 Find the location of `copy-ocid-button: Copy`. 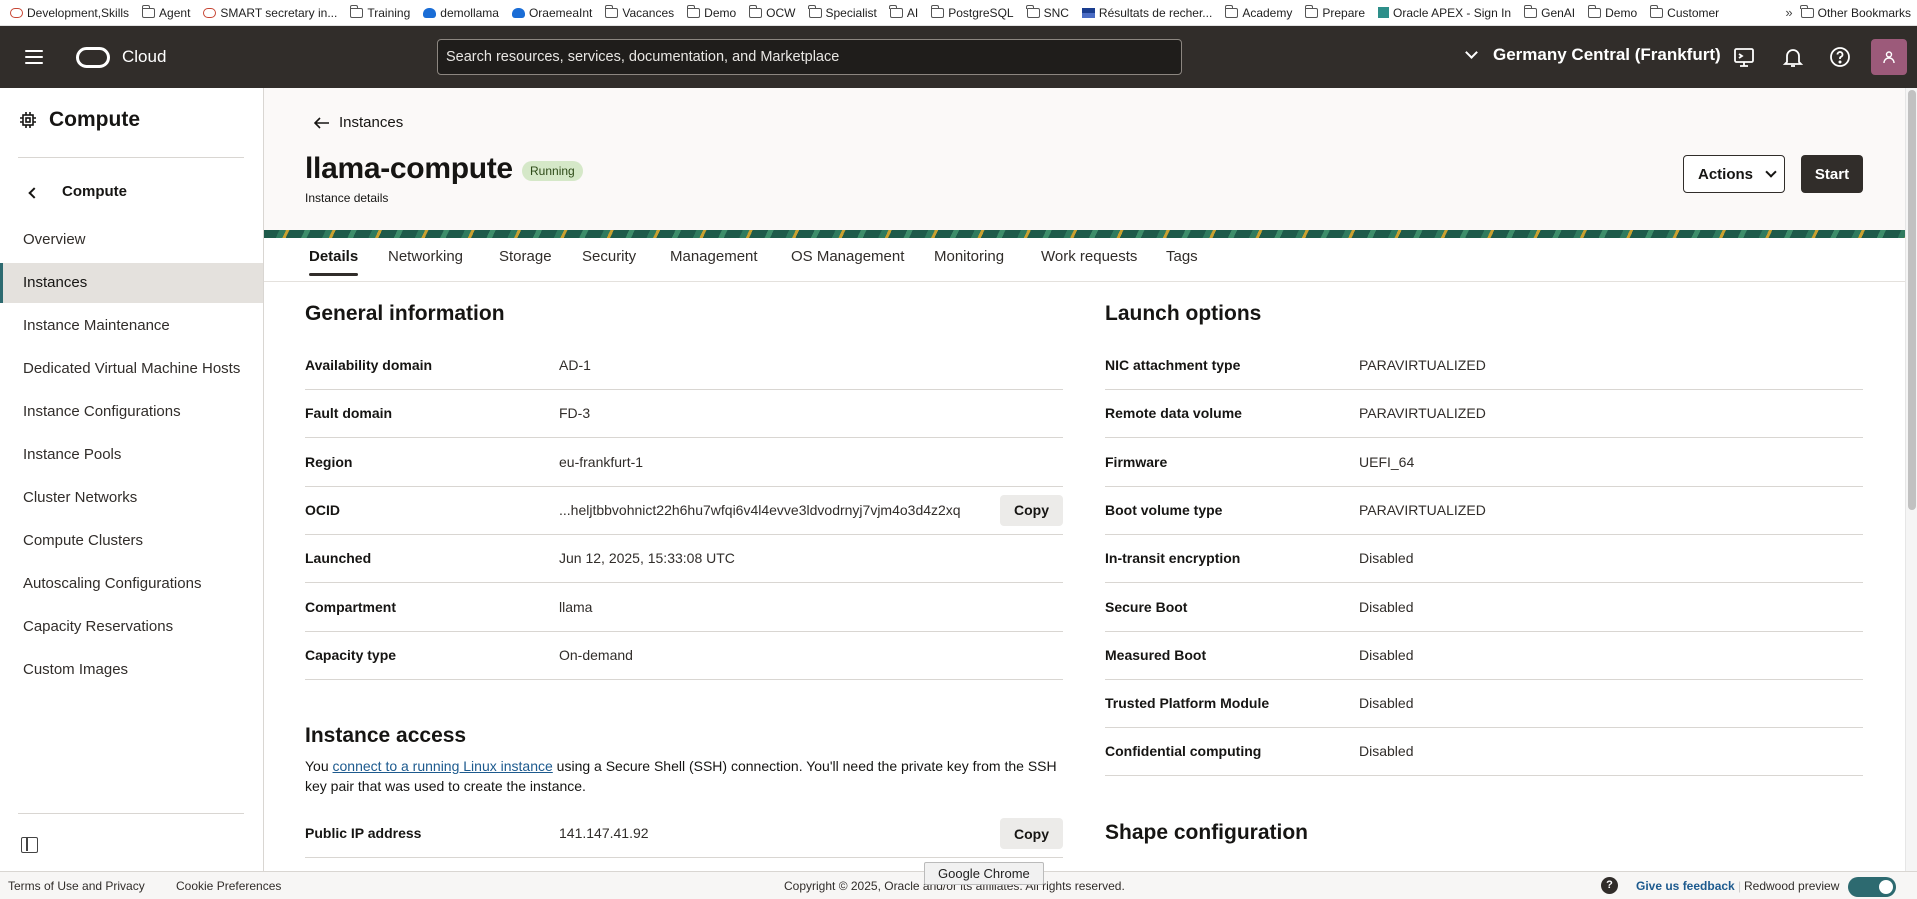

copy-ocid-button: Copy is located at coordinates (1031, 510).